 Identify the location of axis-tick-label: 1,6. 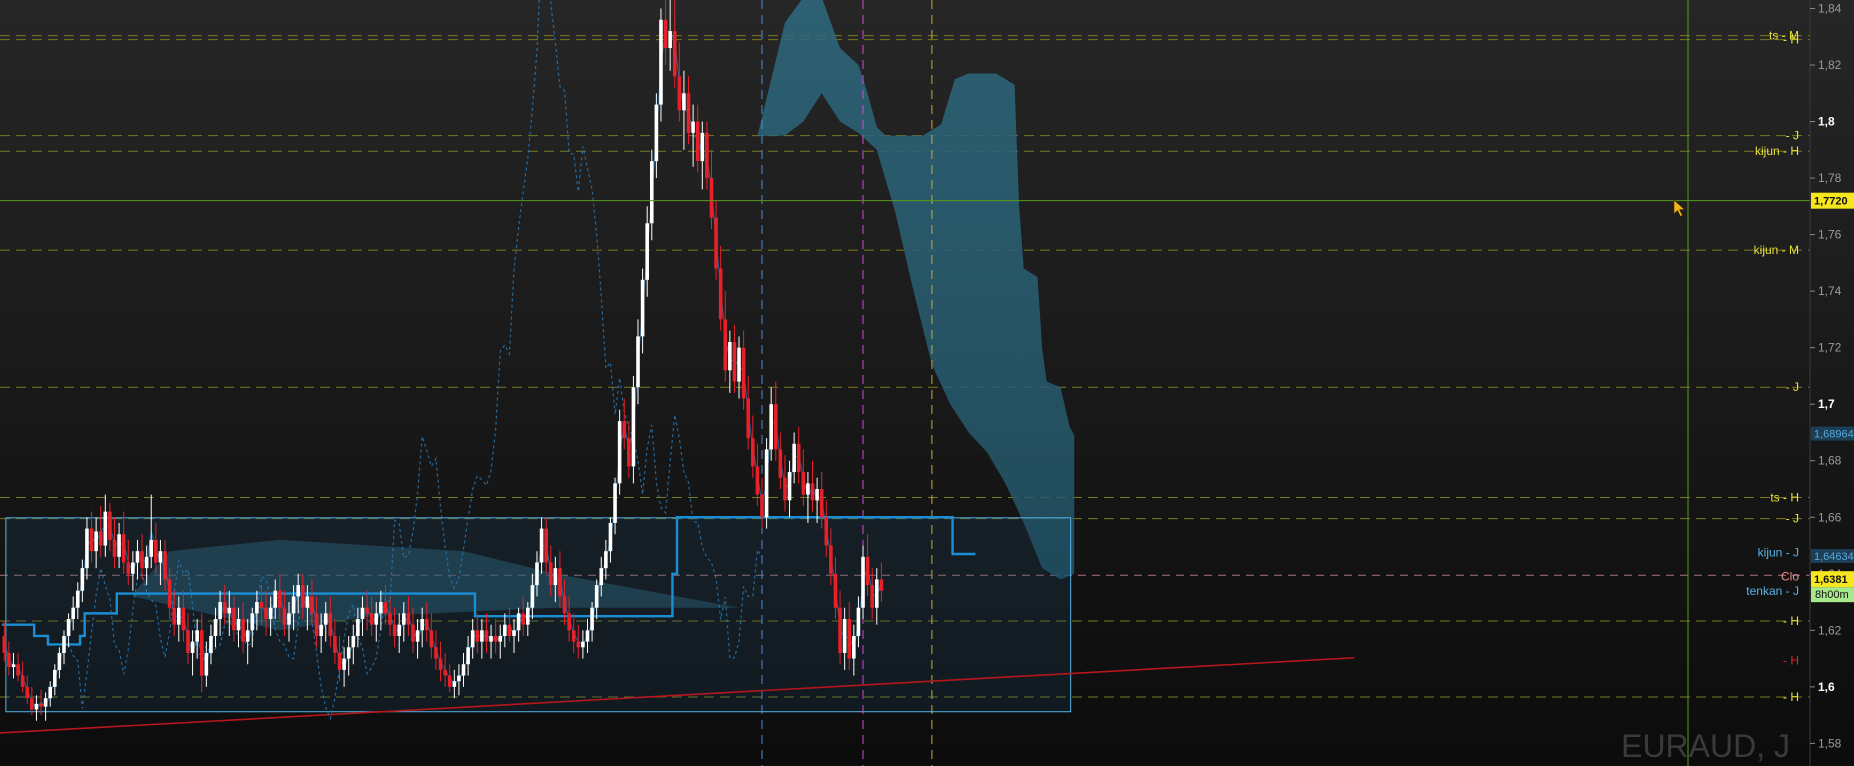
(1826, 687).